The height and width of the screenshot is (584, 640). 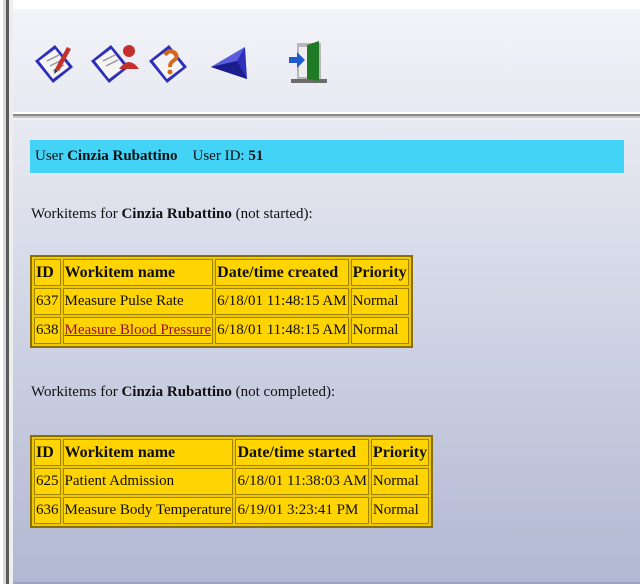 I want to click on workitem-link: Measure Blood Pressure, so click(x=138, y=330).